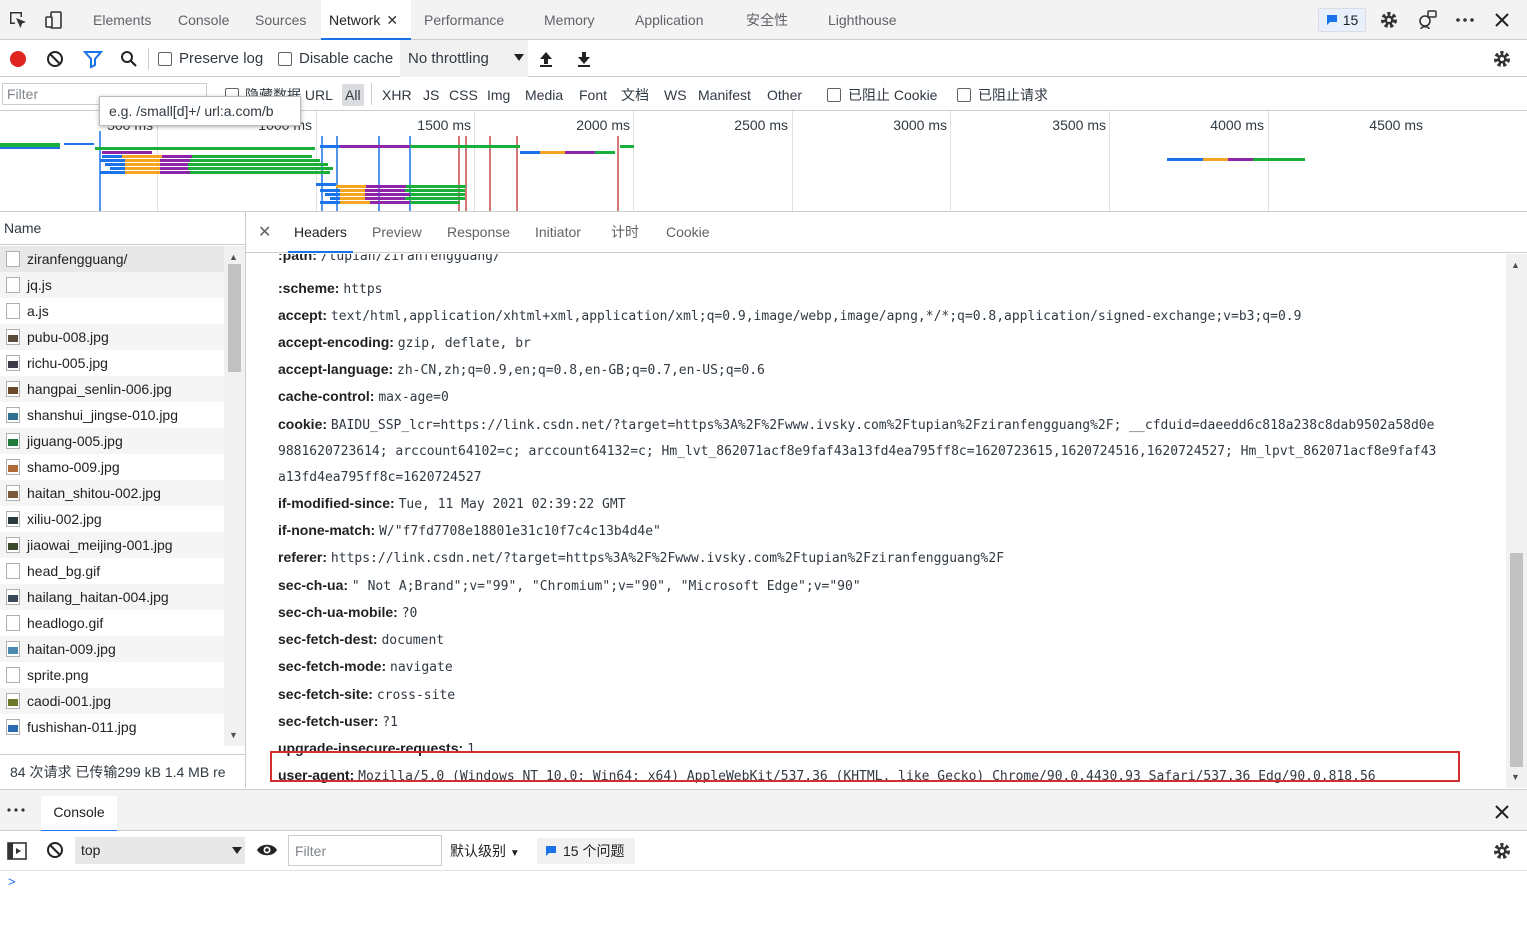 This screenshot has height=950, width=1527. I want to click on console-issues-button: 15 个问题, so click(586, 851).